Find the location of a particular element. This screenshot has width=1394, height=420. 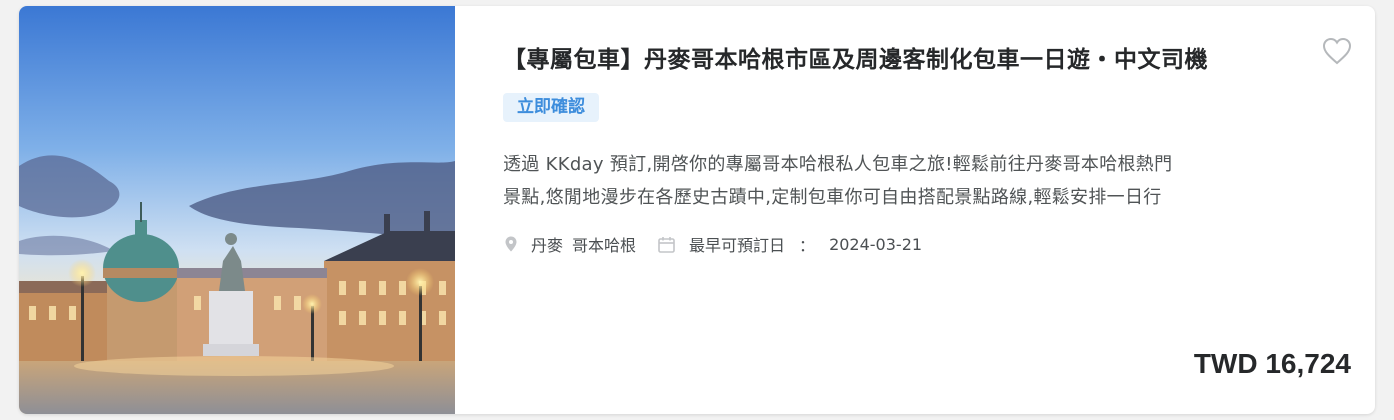

product-meta: 丹麥 哥本哈根 最早可預訂日 ： 2024-03-21 is located at coordinates (713, 244).